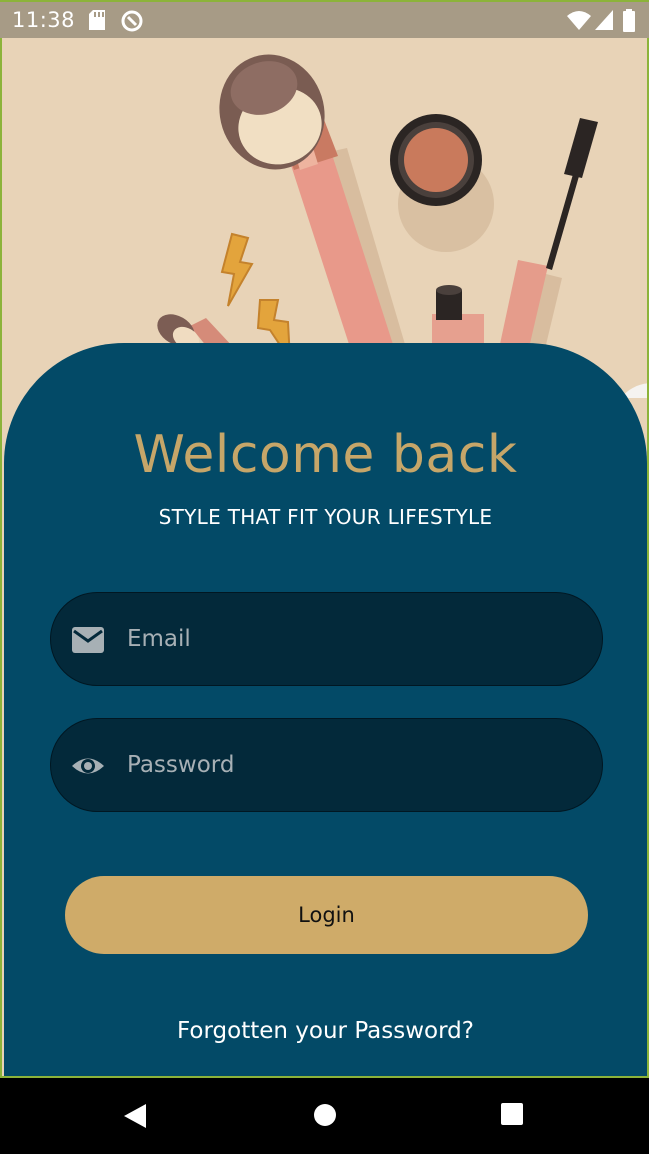 This screenshot has width=649, height=1154. I want to click on password-field, so click(326, 765).